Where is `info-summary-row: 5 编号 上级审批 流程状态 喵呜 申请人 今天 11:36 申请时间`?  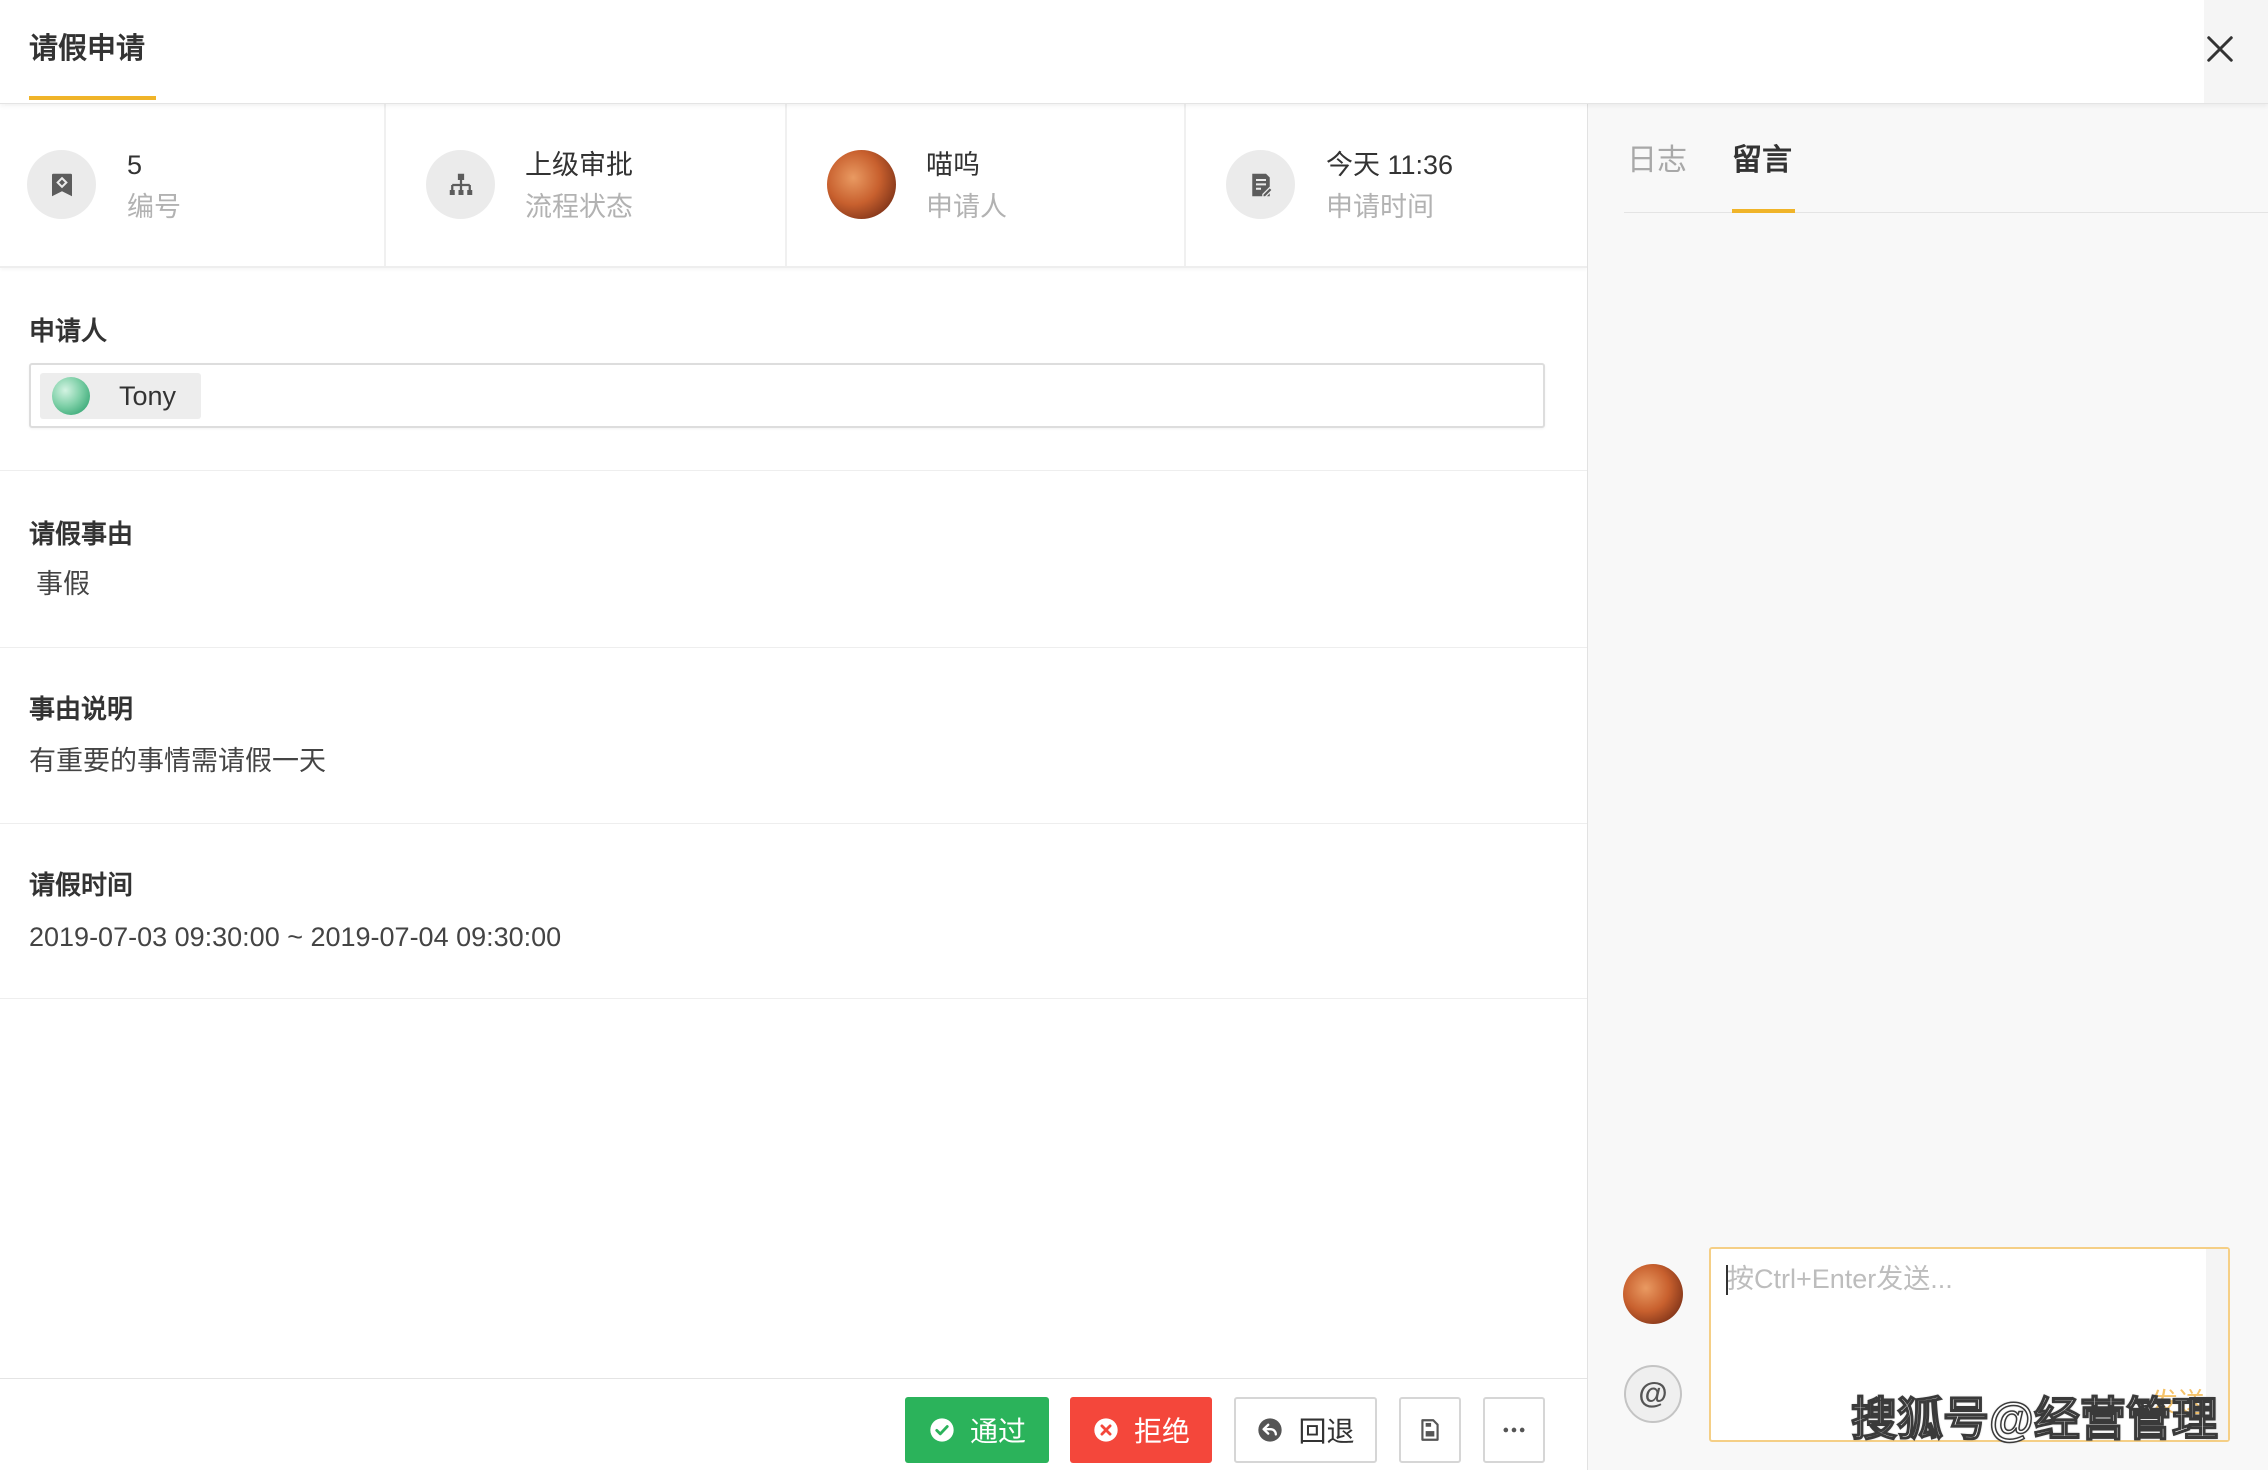
info-summary-row: 5 编号 上级审批 流程状态 喵呜 申请人 今天 11:36 申请时间 is located at coordinates (793, 186).